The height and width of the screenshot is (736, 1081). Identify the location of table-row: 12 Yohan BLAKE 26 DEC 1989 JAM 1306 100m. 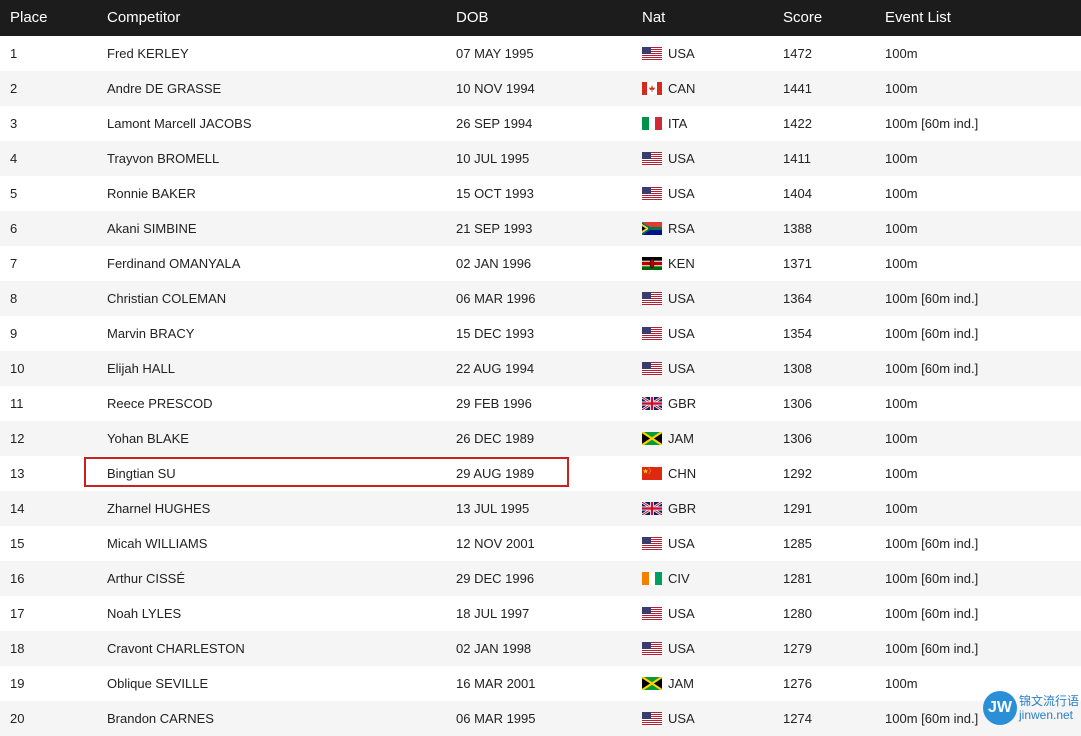
(540, 438).